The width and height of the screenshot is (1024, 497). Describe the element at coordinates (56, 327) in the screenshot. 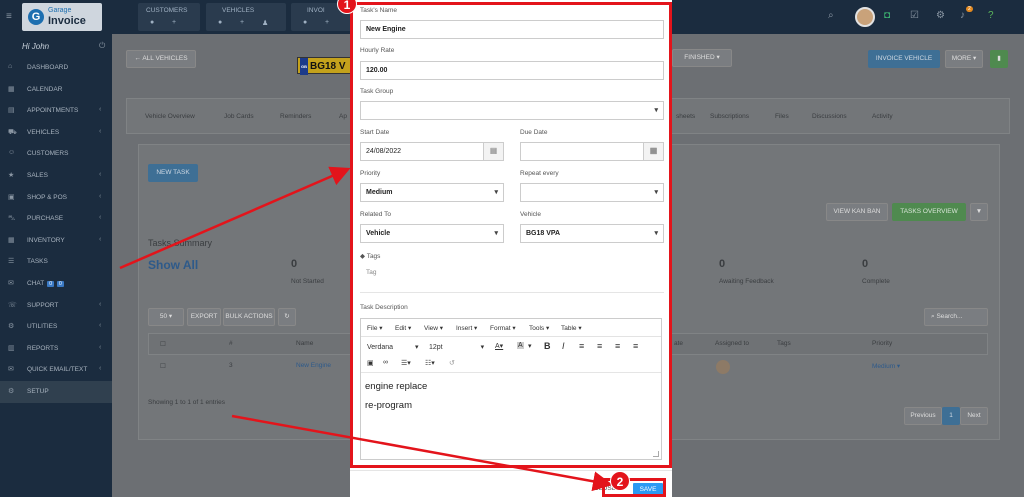

I see `sidebar-item-utilities: ⚙ UTILITIES ‹` at that location.